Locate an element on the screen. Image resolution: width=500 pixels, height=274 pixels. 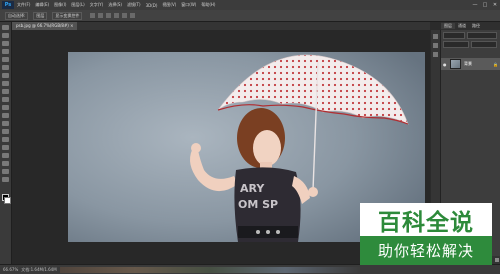
clone-stamp-tool-icon is located at coordinates (5, 91).